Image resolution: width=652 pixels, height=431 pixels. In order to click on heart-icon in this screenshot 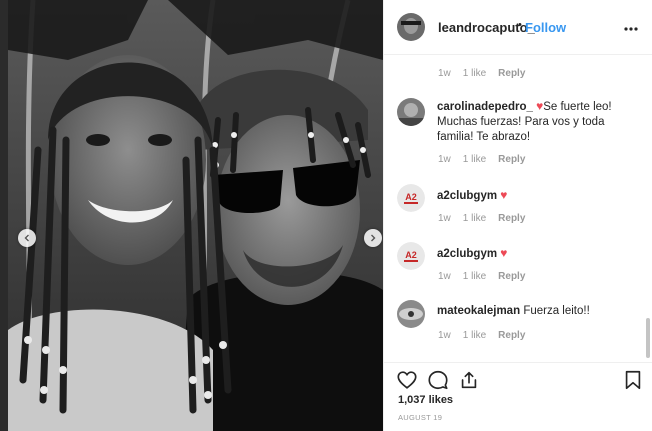, I will do `click(407, 383)`.